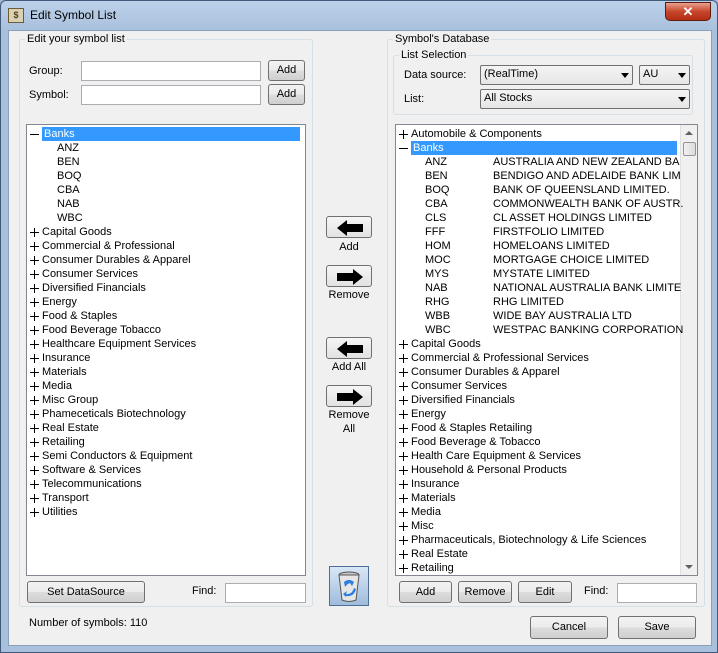  I want to click on tree-symbol-item: FFF FIRSTFOLIO LIMITED, so click(538, 232).